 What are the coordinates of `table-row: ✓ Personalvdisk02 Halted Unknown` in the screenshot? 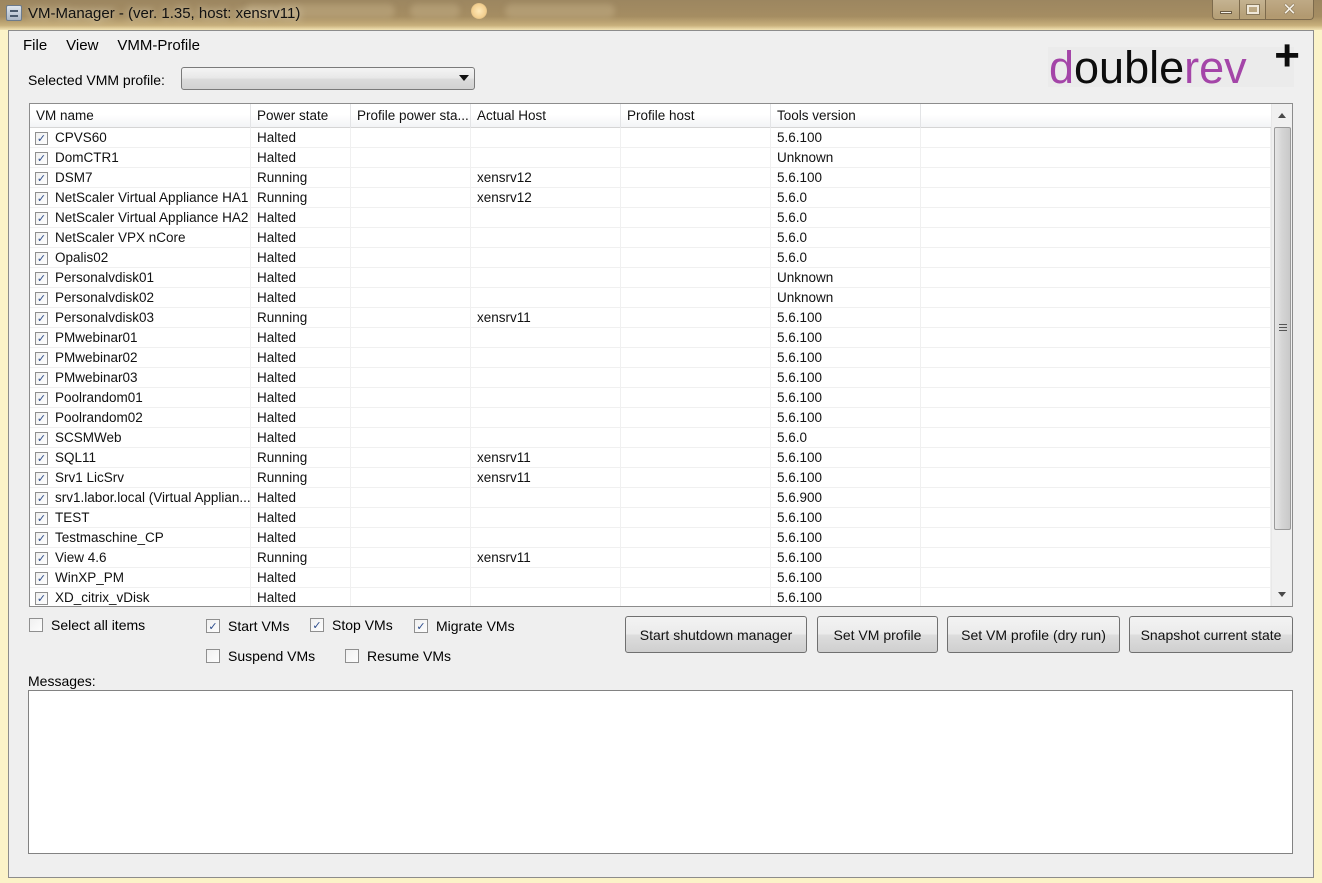 It's located at (650, 298).